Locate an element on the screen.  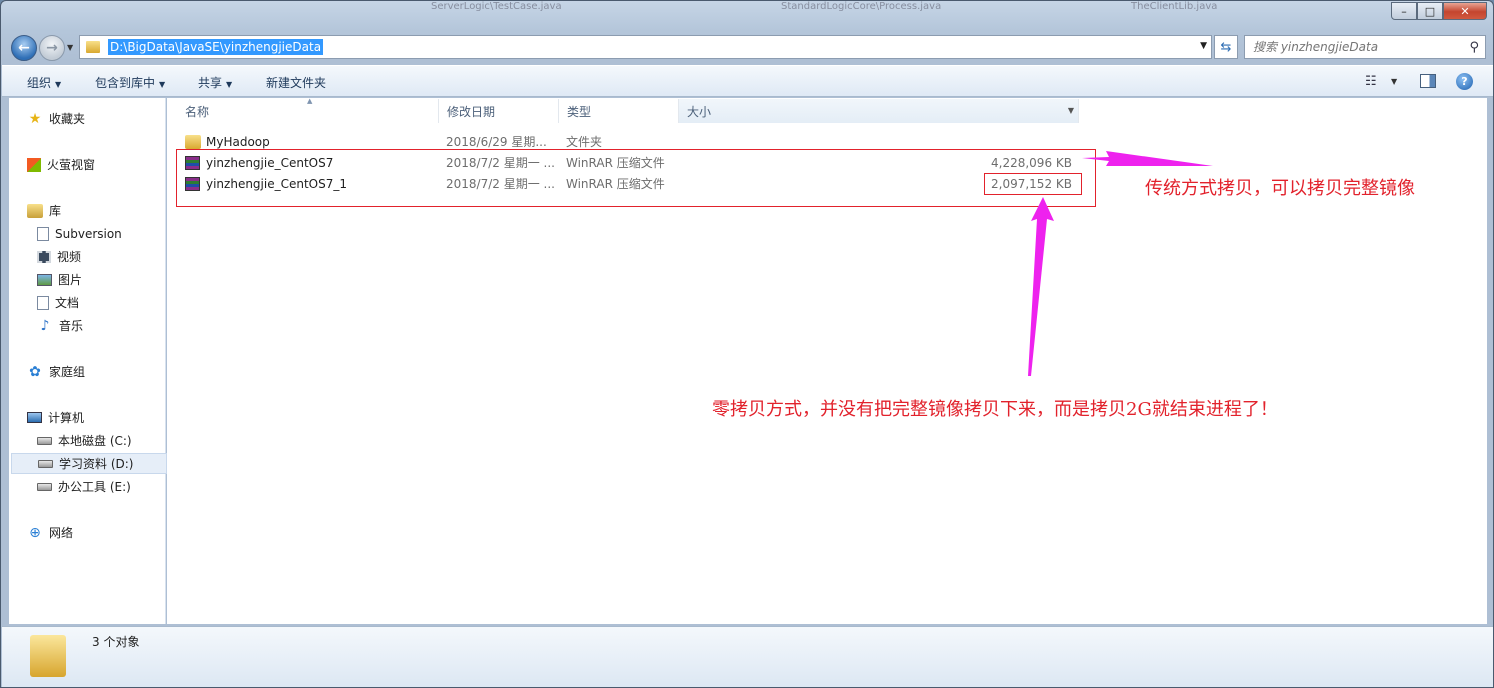
sidebar-item-label: Subversion is located at coordinates (88, 233).